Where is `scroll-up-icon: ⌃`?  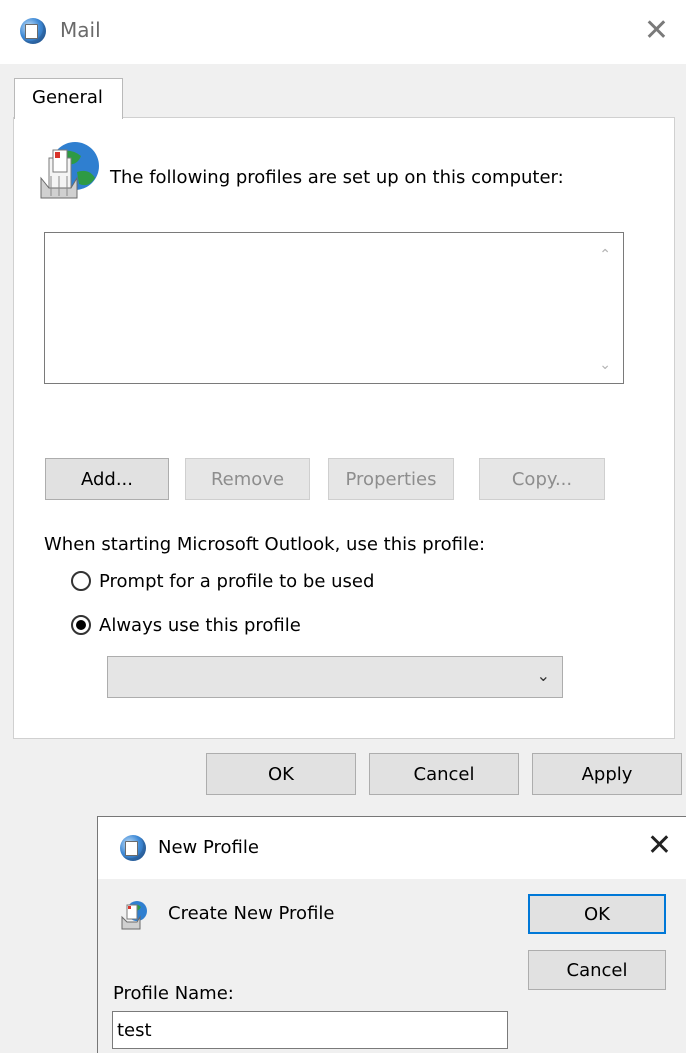 scroll-up-icon: ⌃ is located at coordinates (605, 255).